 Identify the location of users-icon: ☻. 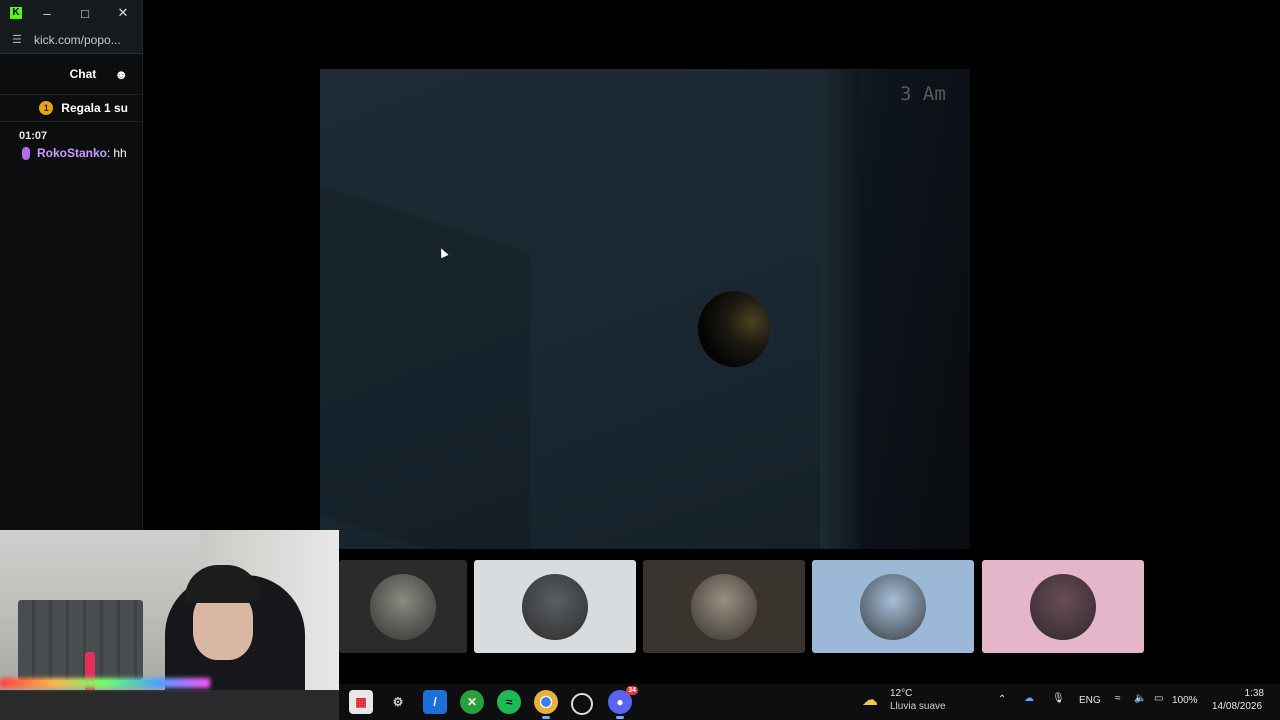
(121, 74).